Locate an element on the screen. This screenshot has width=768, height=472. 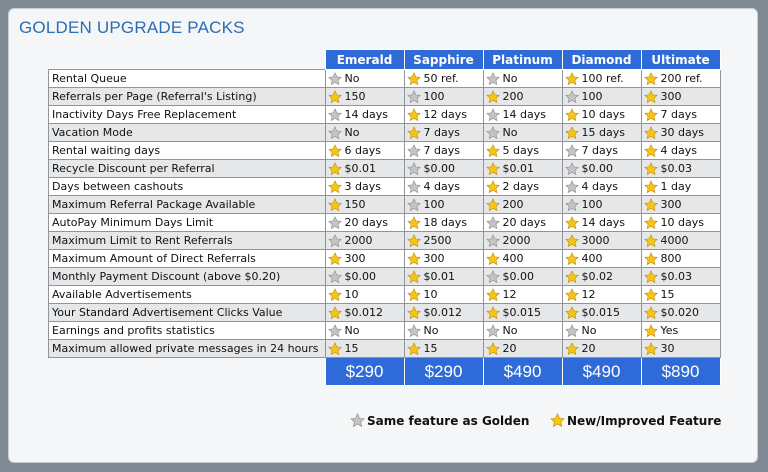
cell-value: 7 days is located at coordinates (599, 150).